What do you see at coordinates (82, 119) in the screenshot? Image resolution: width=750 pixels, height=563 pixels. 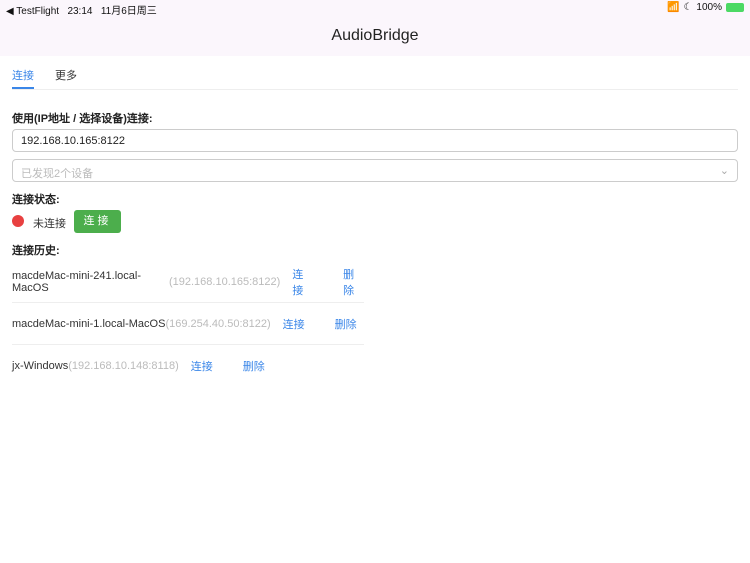 I see `connect-label: 使用(IP地址 / 选择设备)连接:` at bounding box center [82, 119].